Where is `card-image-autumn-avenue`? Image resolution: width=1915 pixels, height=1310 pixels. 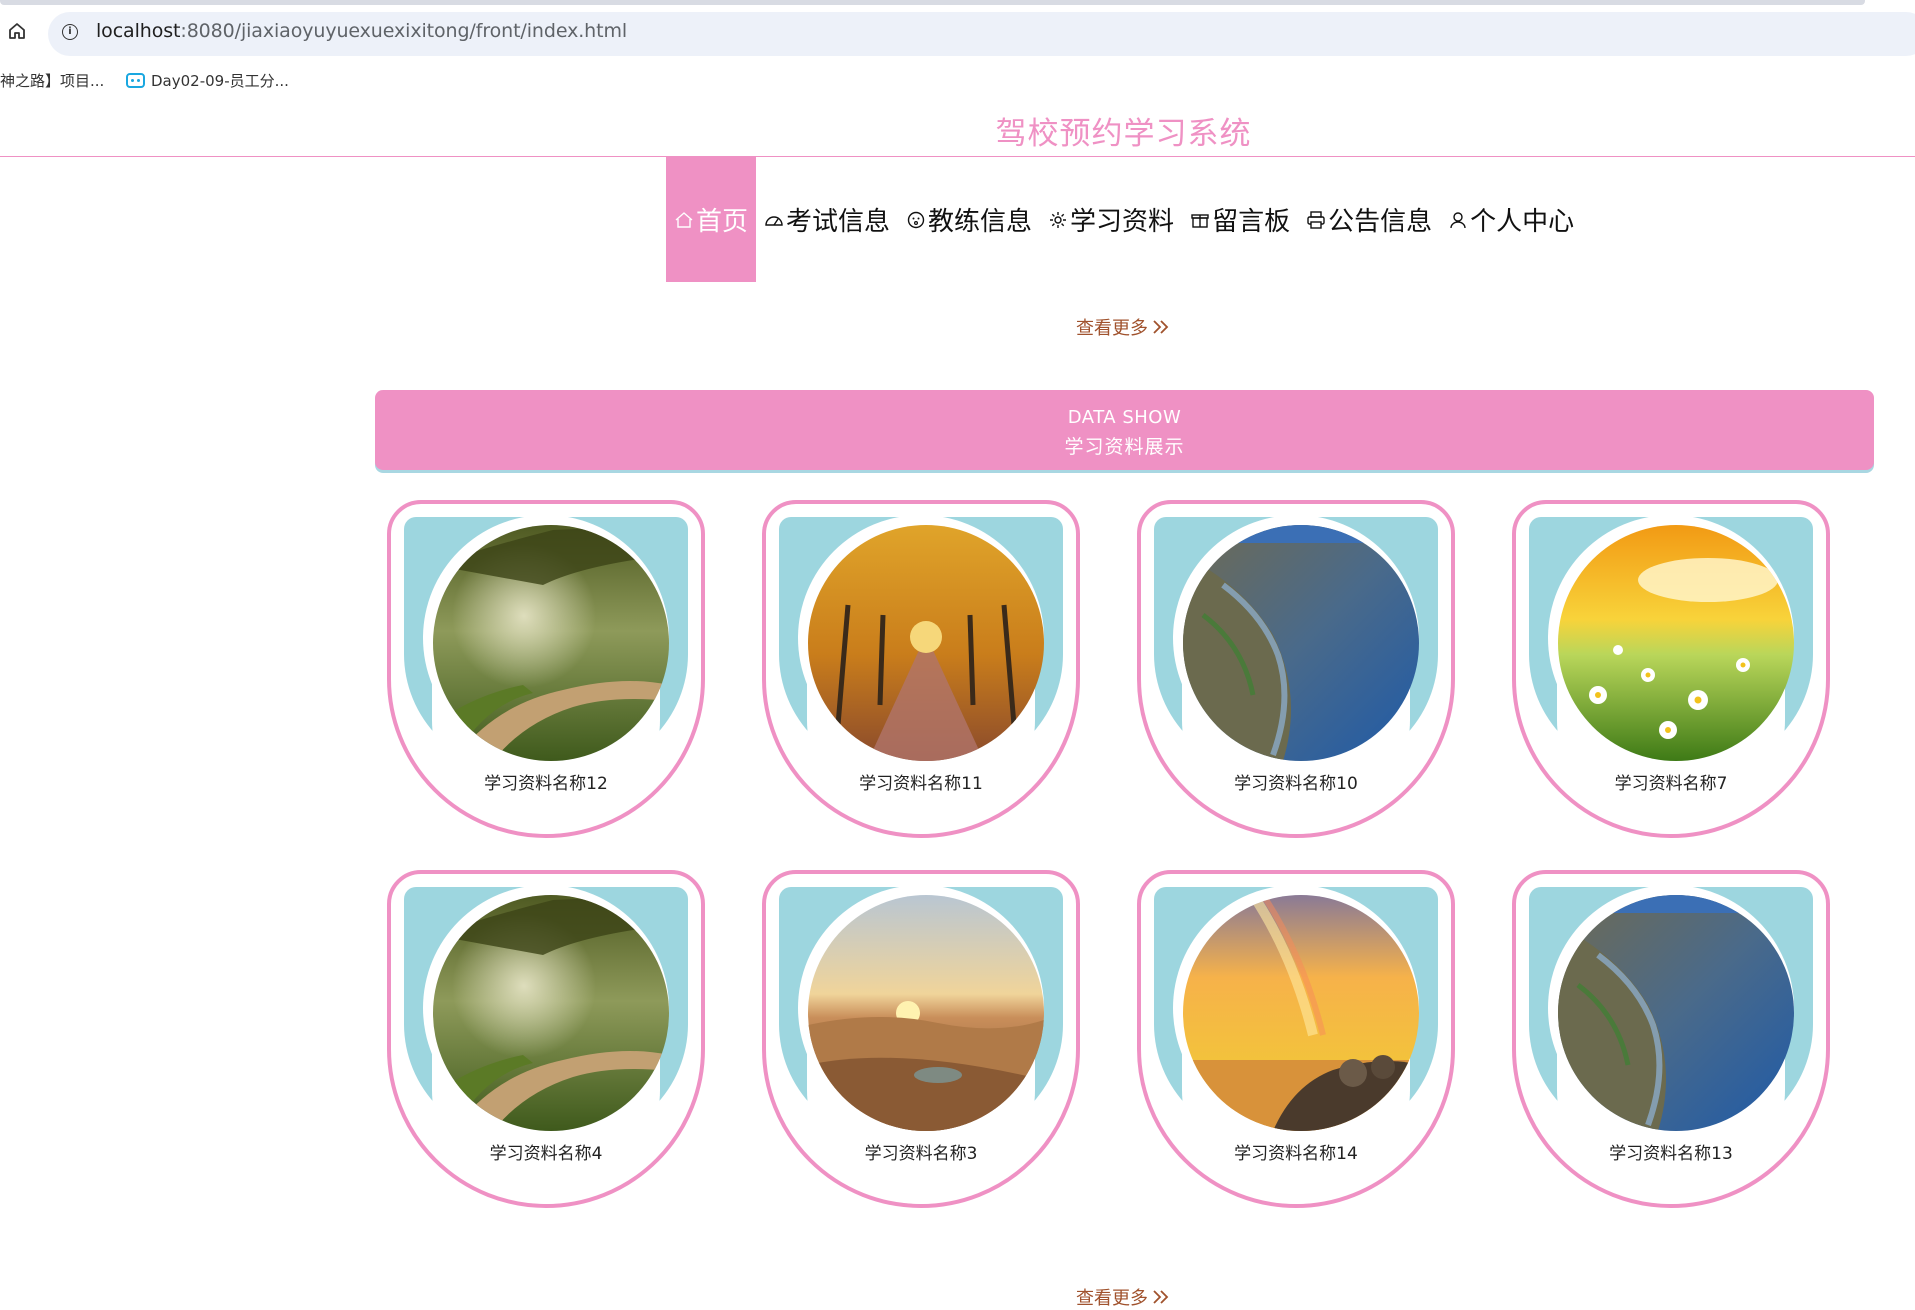 card-image-autumn-avenue is located at coordinates (926, 643).